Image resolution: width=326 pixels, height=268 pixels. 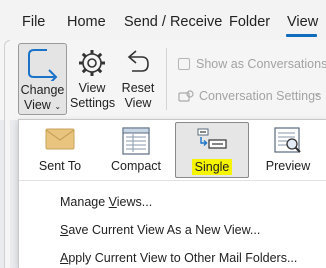 I want to click on gallery-label: Single, so click(x=212, y=167).